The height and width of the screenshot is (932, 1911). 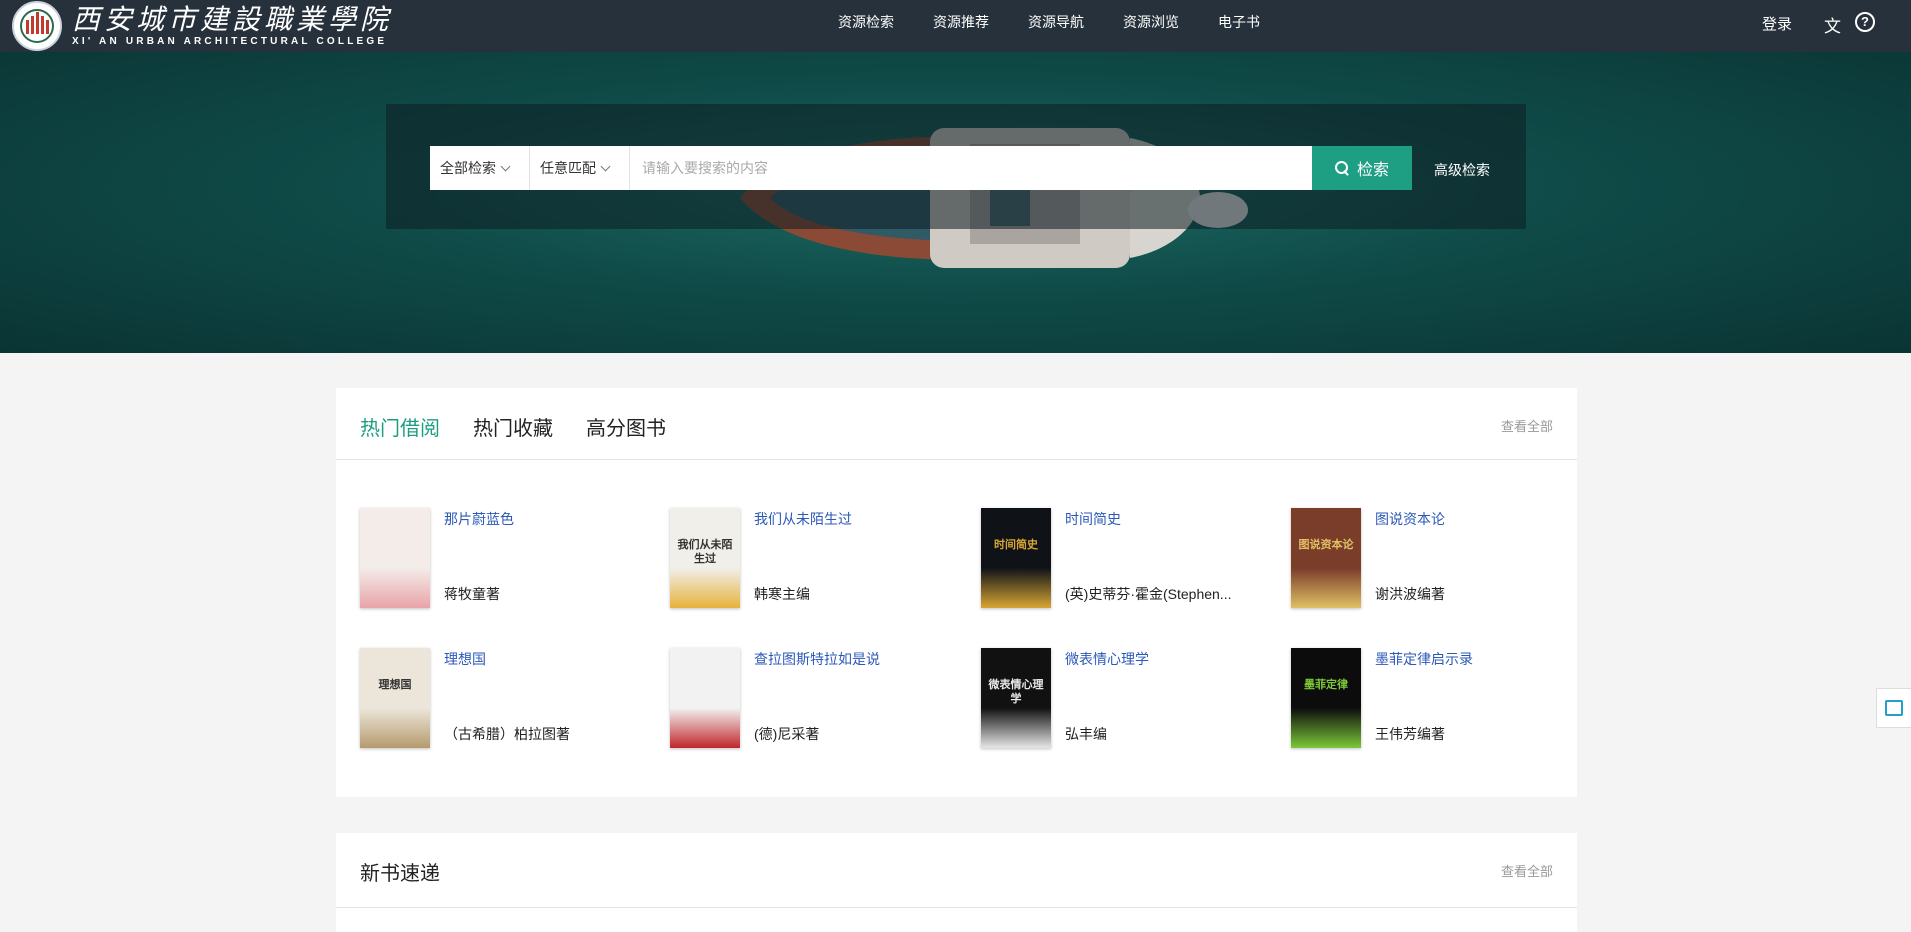 What do you see at coordinates (1056, 22) in the screenshot?
I see `nav-resource-navigation: 资源导航` at bounding box center [1056, 22].